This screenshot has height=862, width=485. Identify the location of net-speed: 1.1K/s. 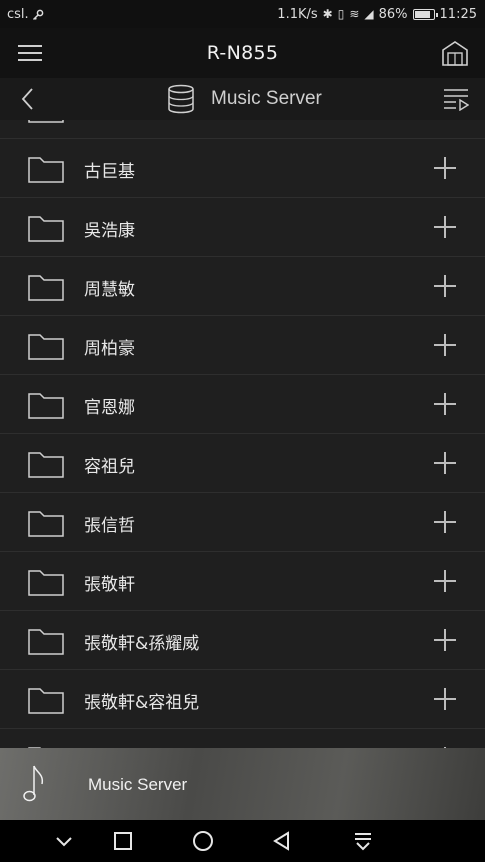
(297, 14).